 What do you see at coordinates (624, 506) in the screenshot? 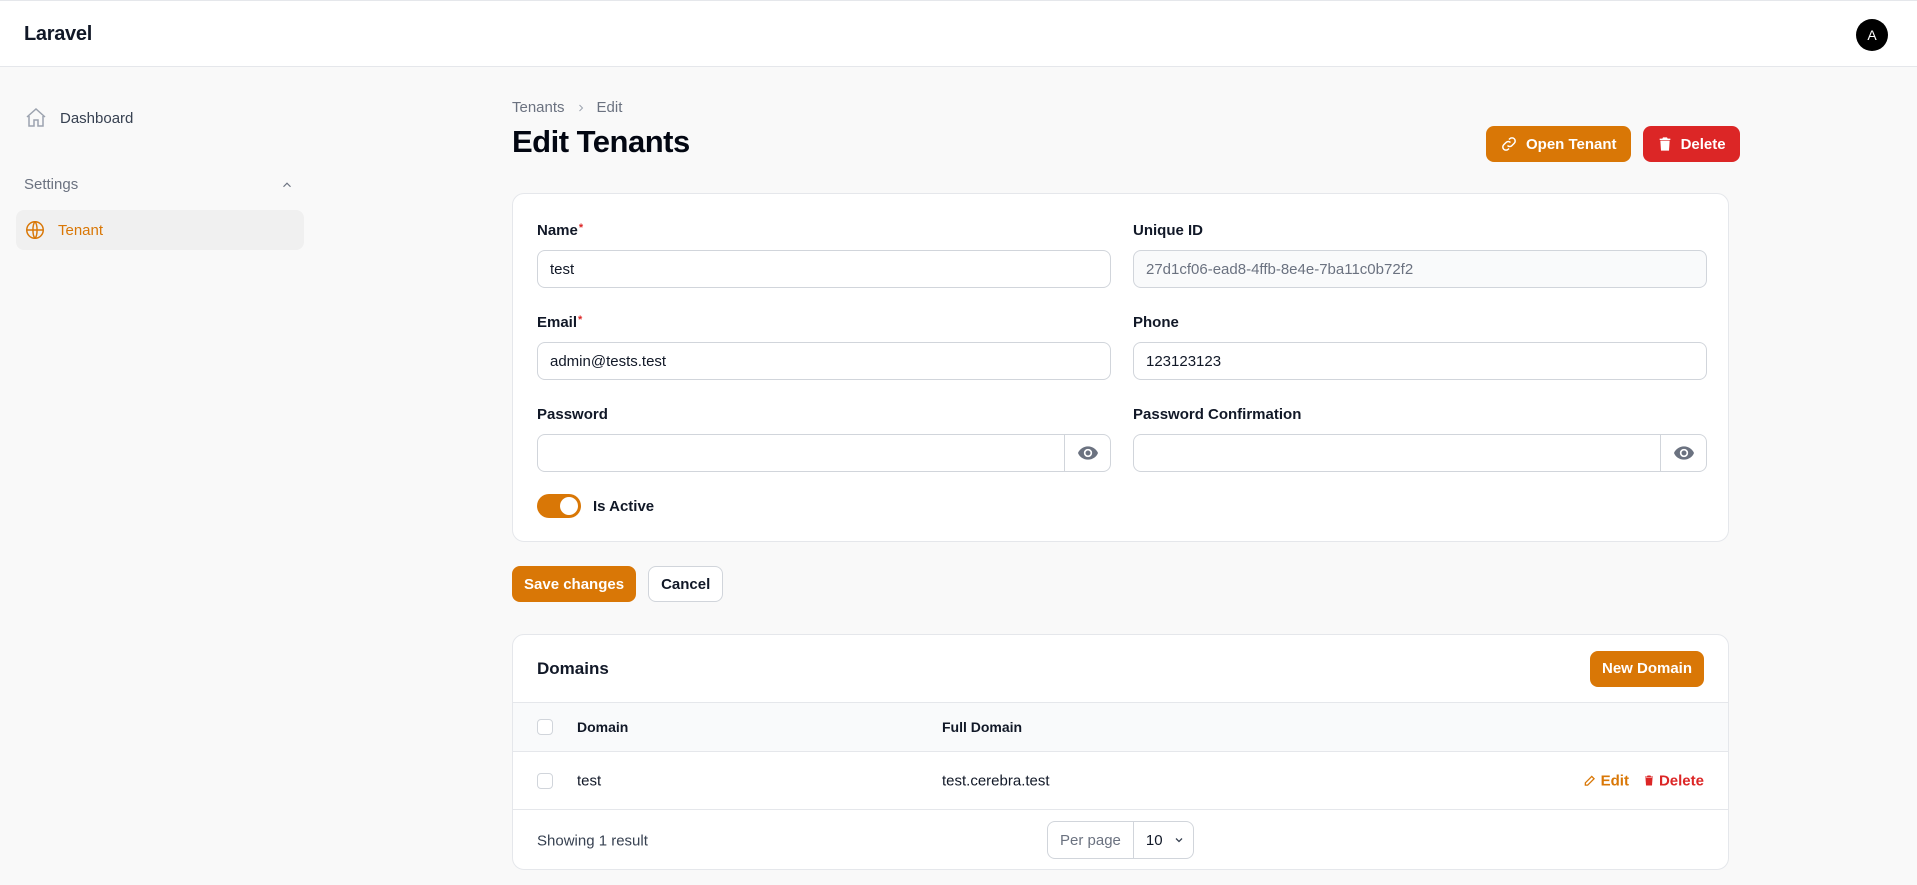
I see `is-active-label: Is Active` at bounding box center [624, 506].